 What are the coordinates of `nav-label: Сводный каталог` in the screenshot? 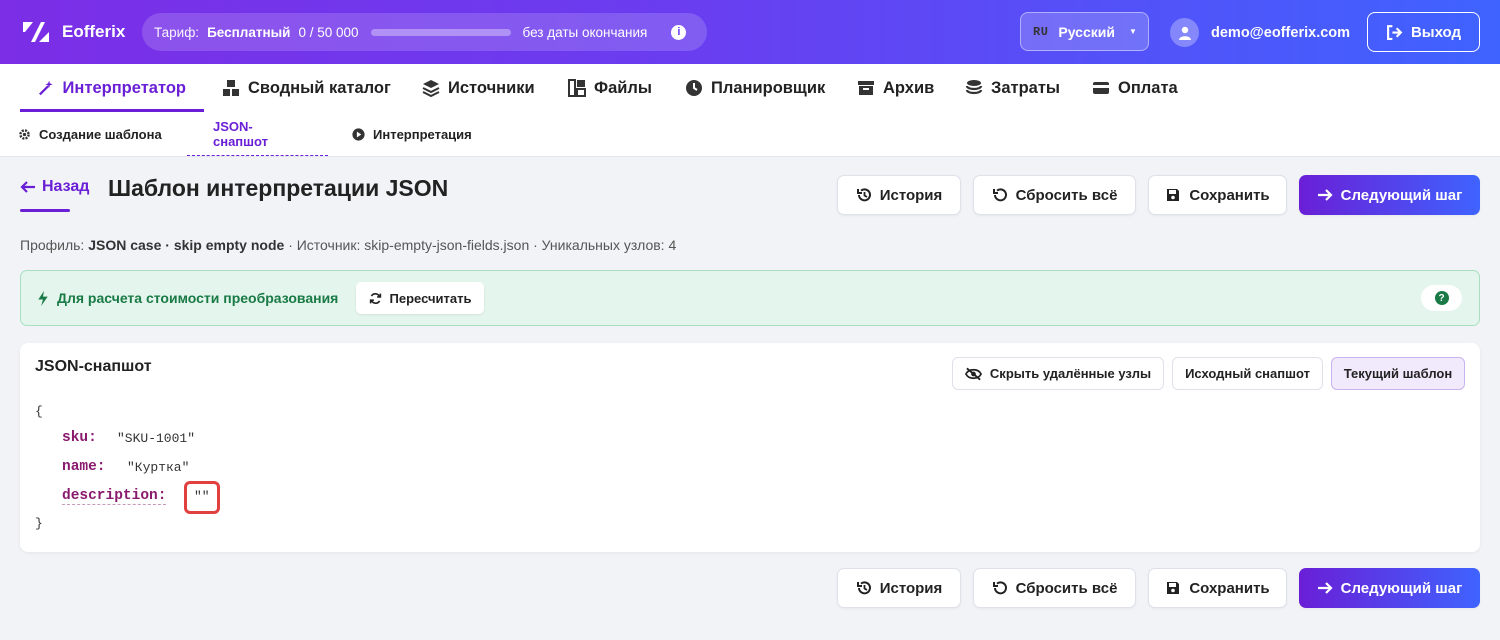 It's located at (319, 87).